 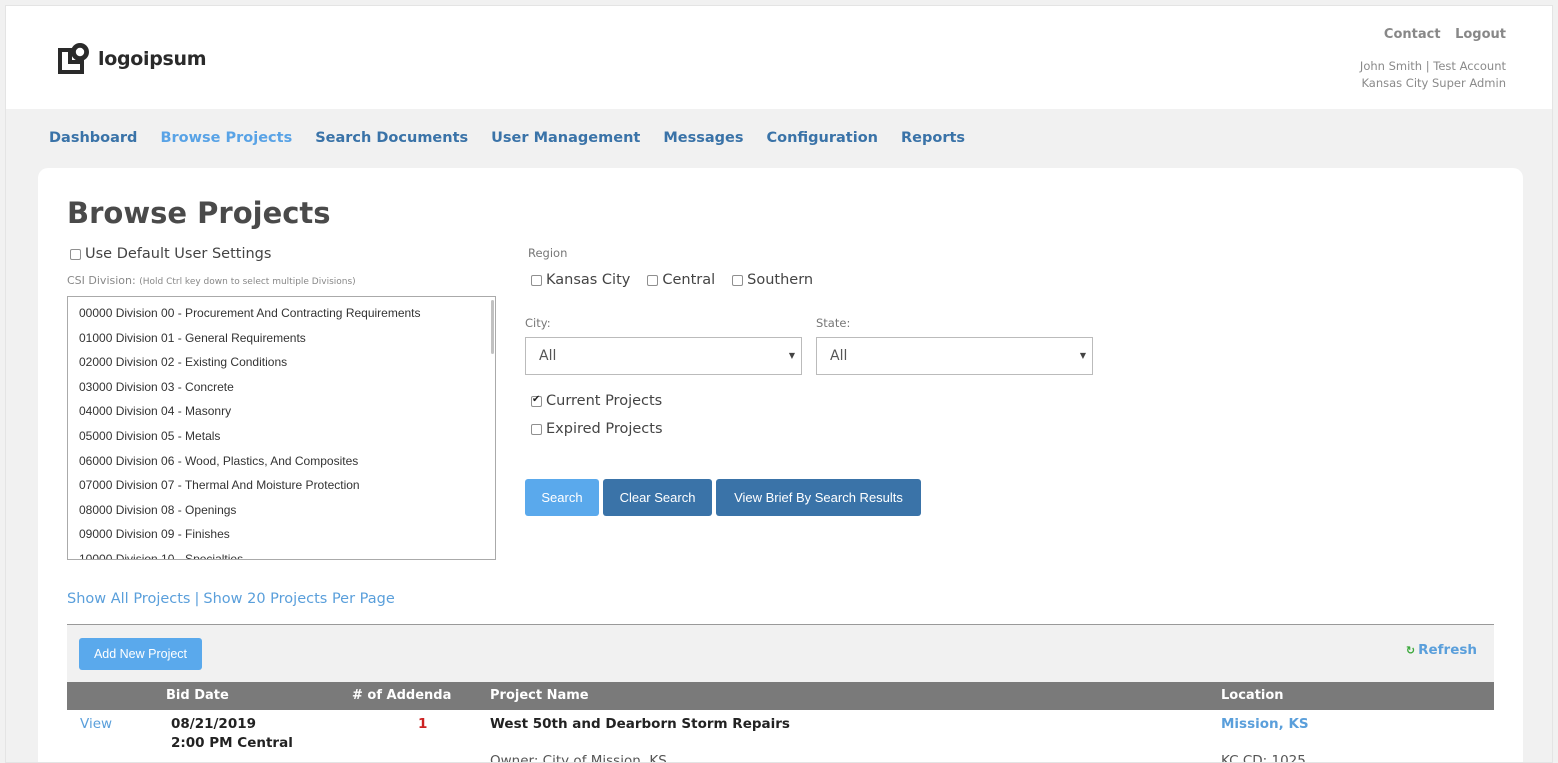 I want to click on bid-date: 08/21/2019, so click(x=214, y=724).